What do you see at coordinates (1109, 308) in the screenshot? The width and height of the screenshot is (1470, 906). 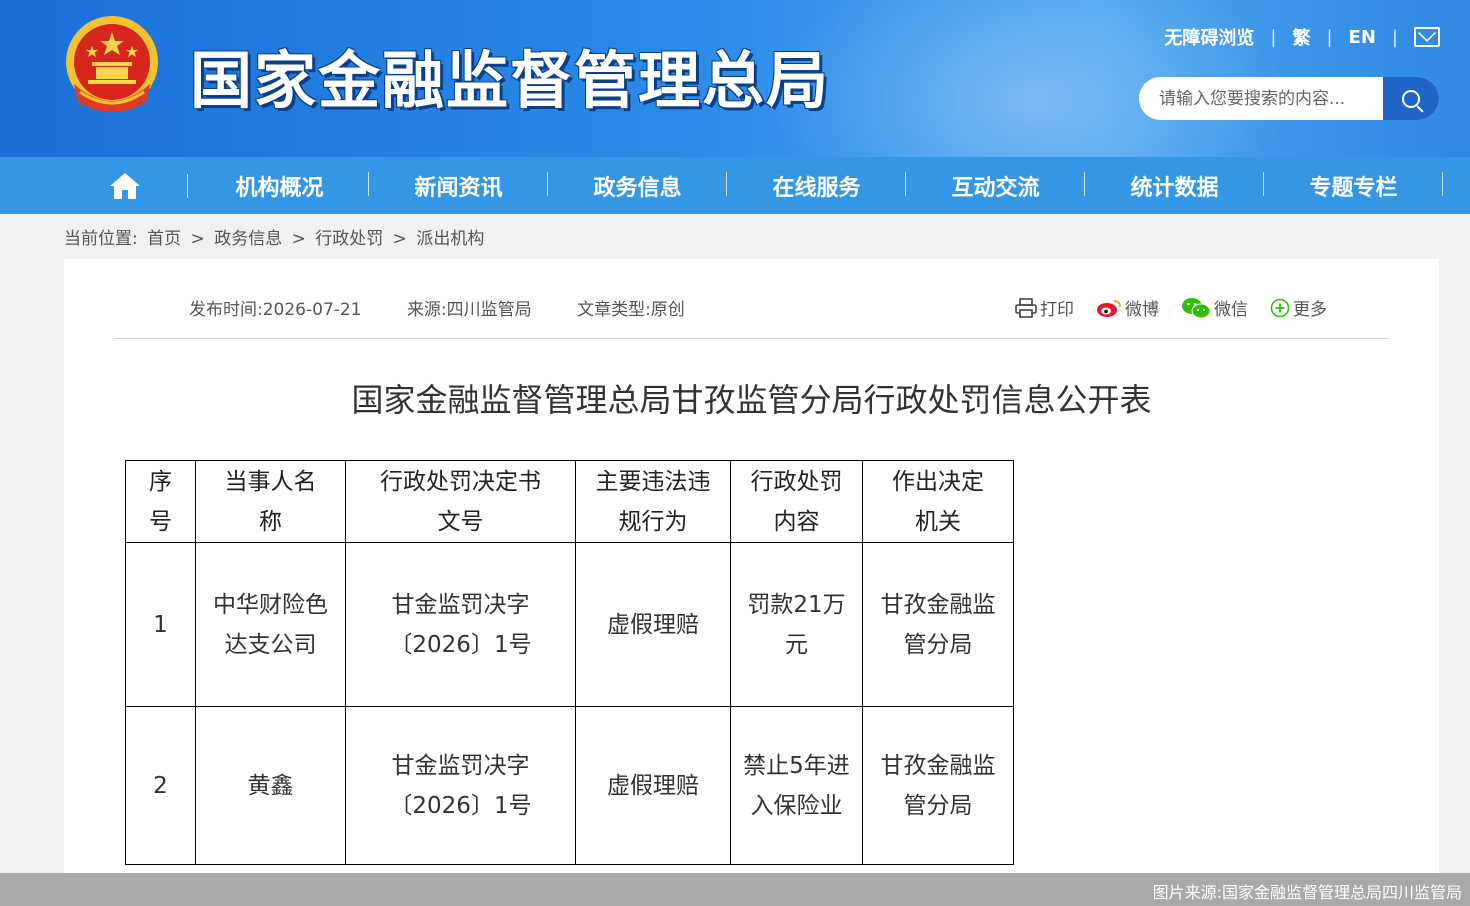 I see `weibo-icon` at bounding box center [1109, 308].